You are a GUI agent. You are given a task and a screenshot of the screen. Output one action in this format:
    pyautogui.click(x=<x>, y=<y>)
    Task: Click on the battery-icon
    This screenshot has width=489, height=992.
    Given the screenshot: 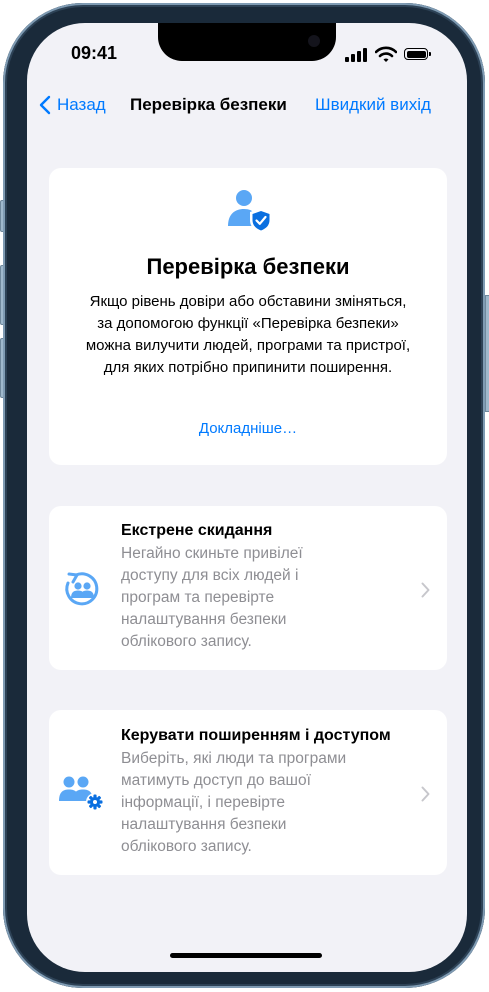 What is the action you would take?
    pyautogui.click(x=417, y=54)
    